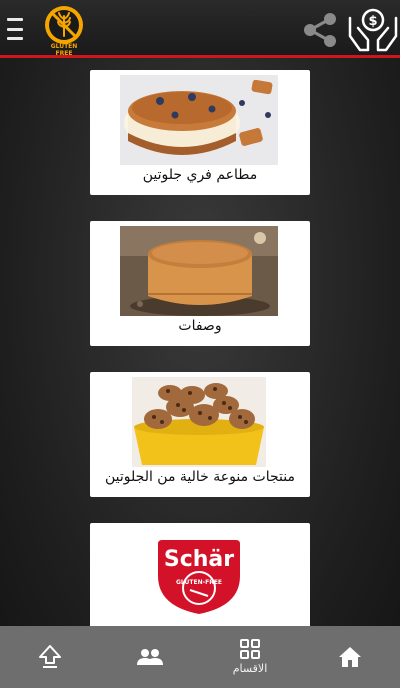 The height and width of the screenshot is (688, 400). I want to click on svg-text: FREE, so click(64, 53).